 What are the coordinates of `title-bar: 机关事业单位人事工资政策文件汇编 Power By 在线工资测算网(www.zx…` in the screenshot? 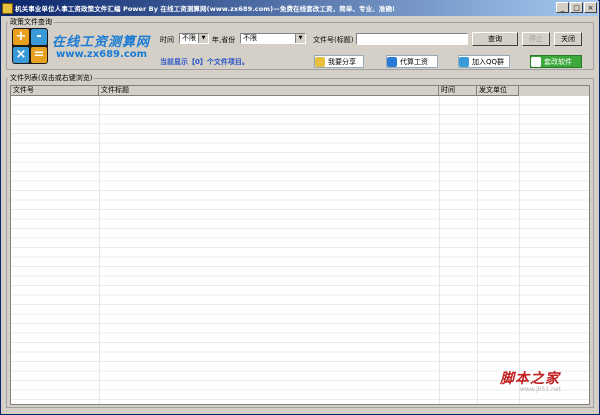 It's located at (299, 8).